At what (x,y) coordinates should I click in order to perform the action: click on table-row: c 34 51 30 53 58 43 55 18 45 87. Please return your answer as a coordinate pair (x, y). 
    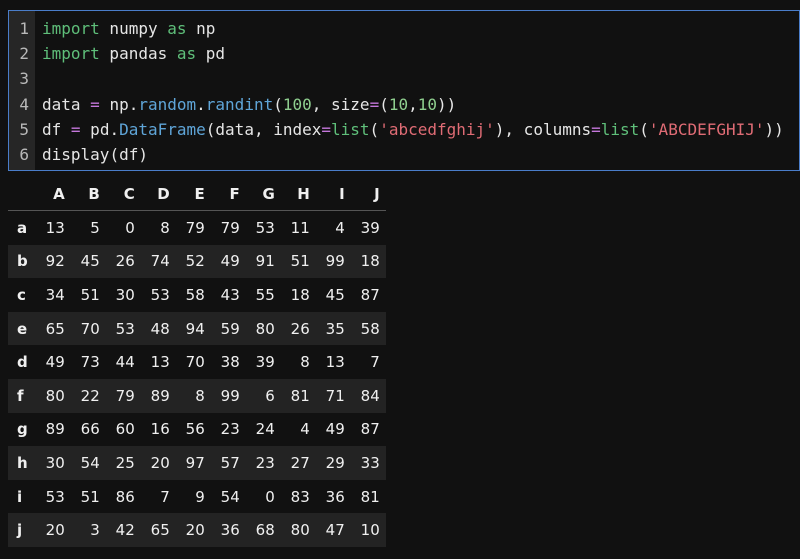
    Looking at the image, I should click on (197, 295).